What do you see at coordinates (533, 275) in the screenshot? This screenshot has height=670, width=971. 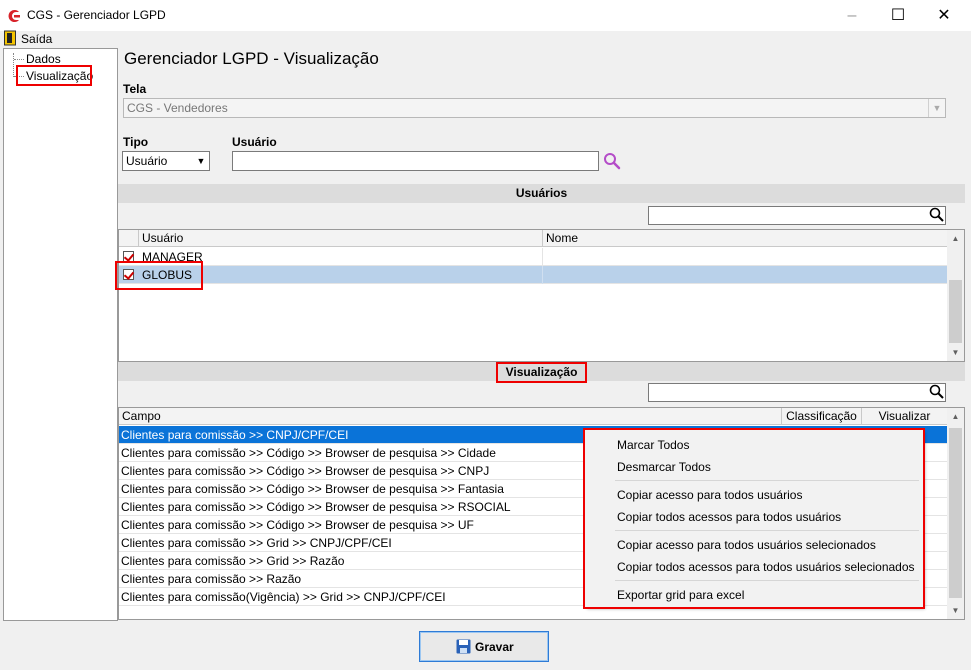 I see `table-row-selected: GLOBUS` at bounding box center [533, 275].